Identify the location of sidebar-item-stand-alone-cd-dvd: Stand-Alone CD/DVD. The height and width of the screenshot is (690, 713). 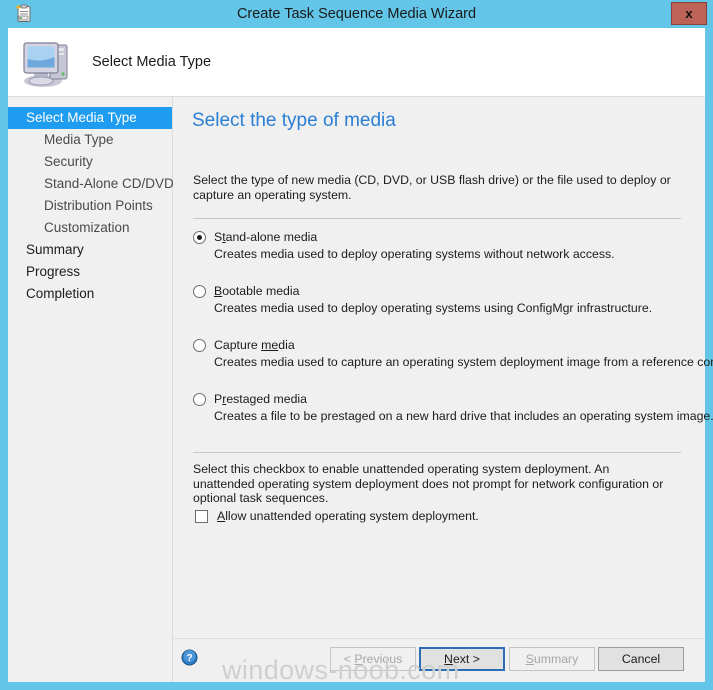
(91, 184).